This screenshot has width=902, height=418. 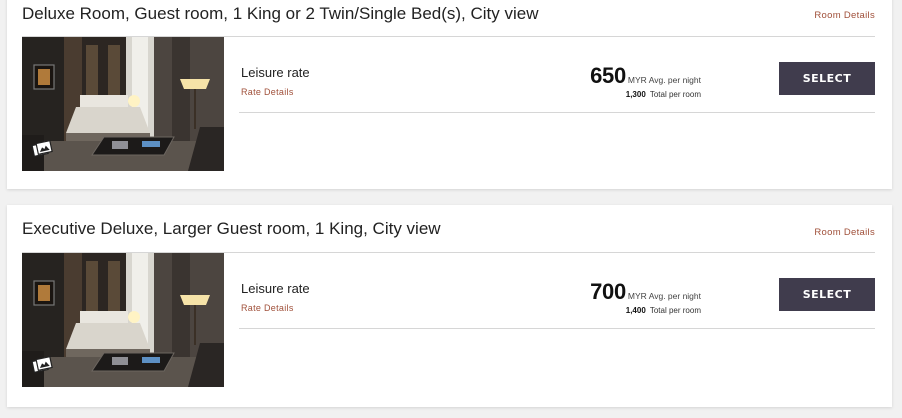 I want to click on avg-price-amount: 650, so click(x=608, y=75).